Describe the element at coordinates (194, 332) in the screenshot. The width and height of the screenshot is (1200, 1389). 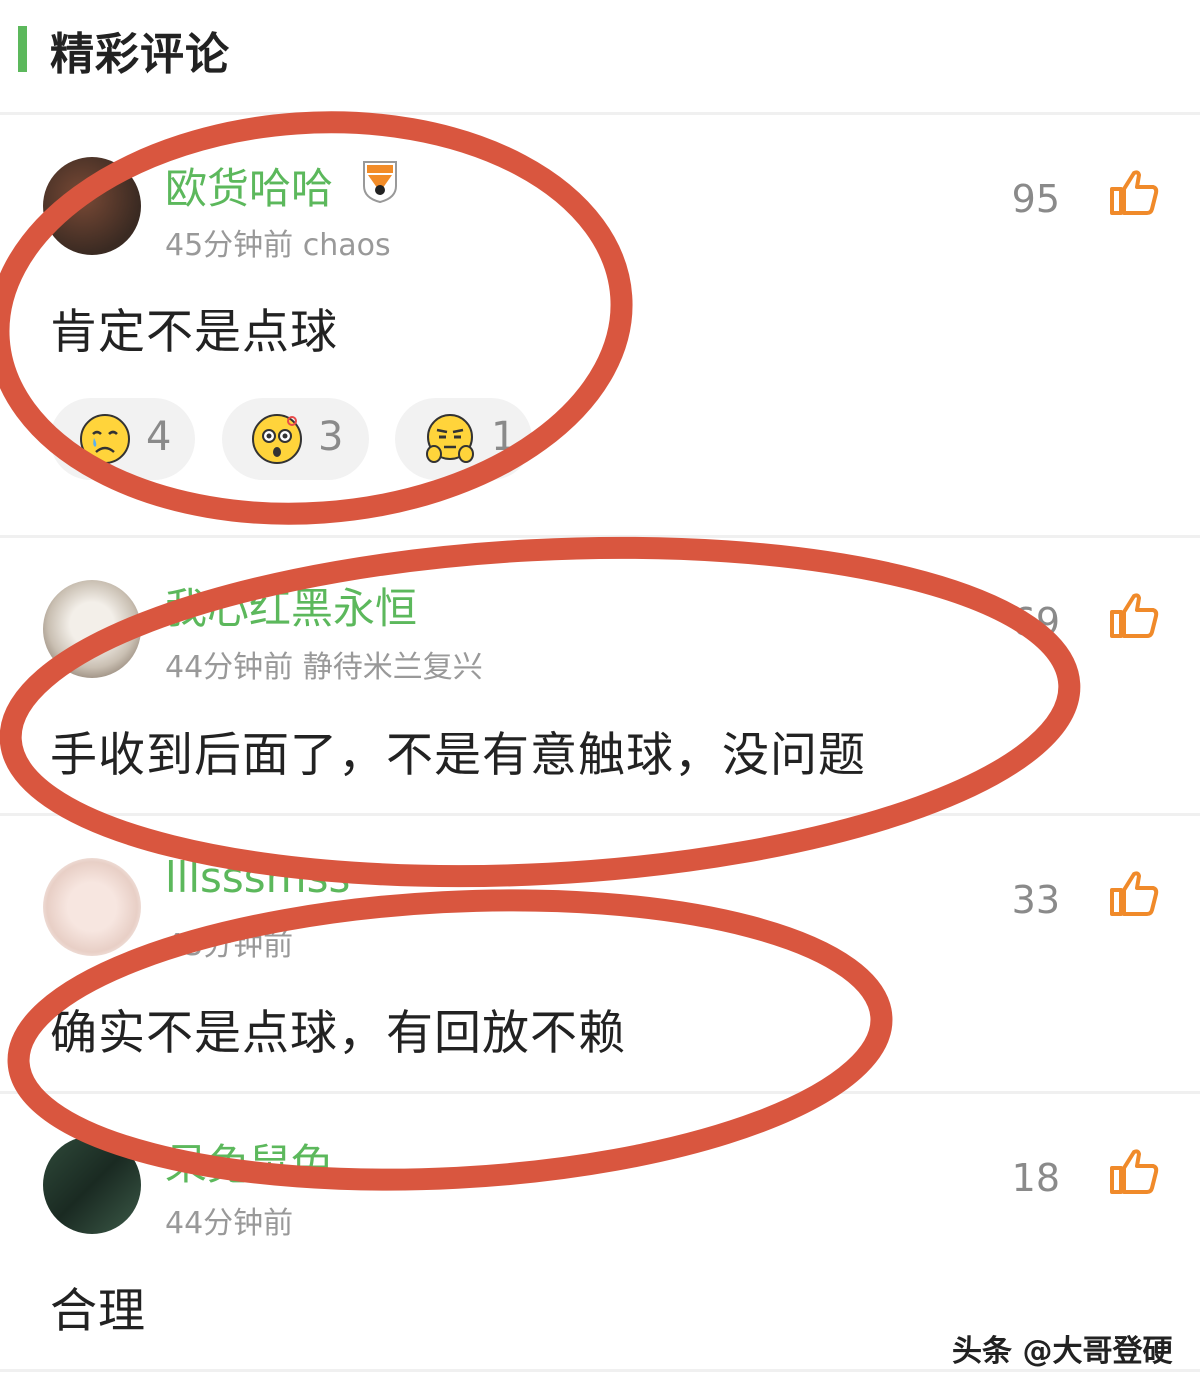
I see `comment-text: 肯定不是点球` at that location.